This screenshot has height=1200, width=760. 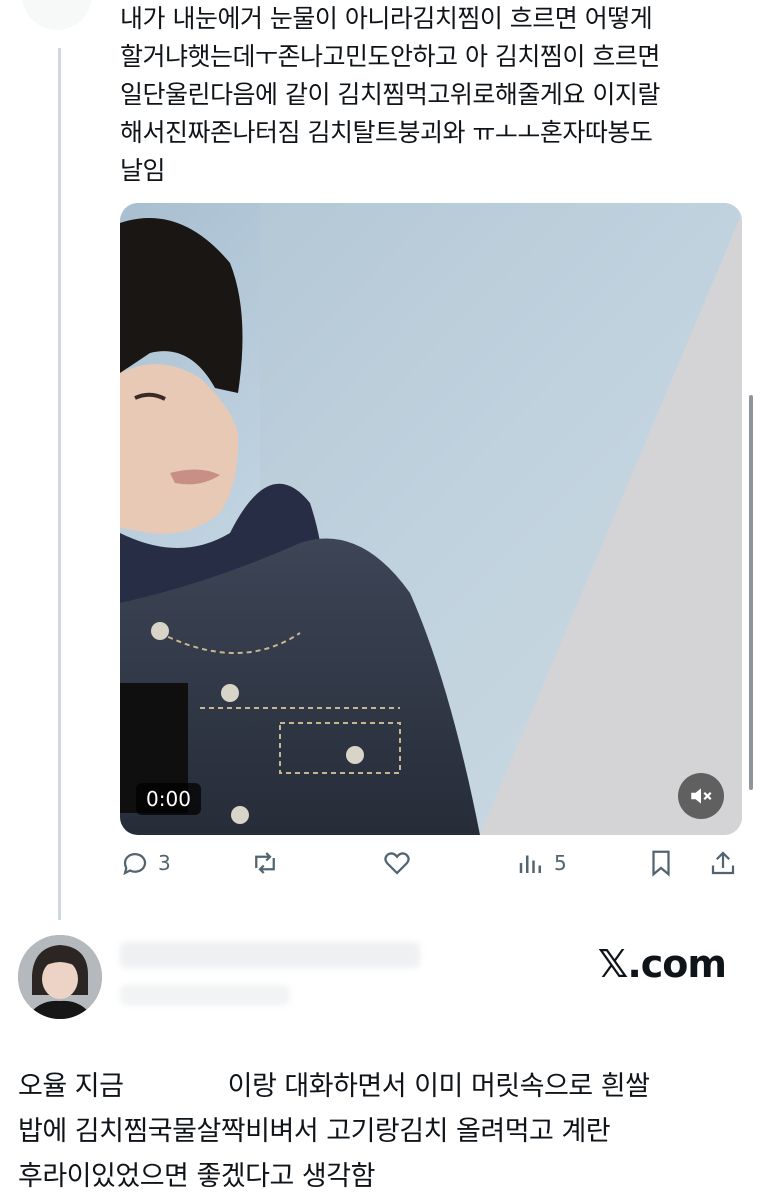 What do you see at coordinates (175, 1087) in the screenshot?
I see `redacted-name` at bounding box center [175, 1087].